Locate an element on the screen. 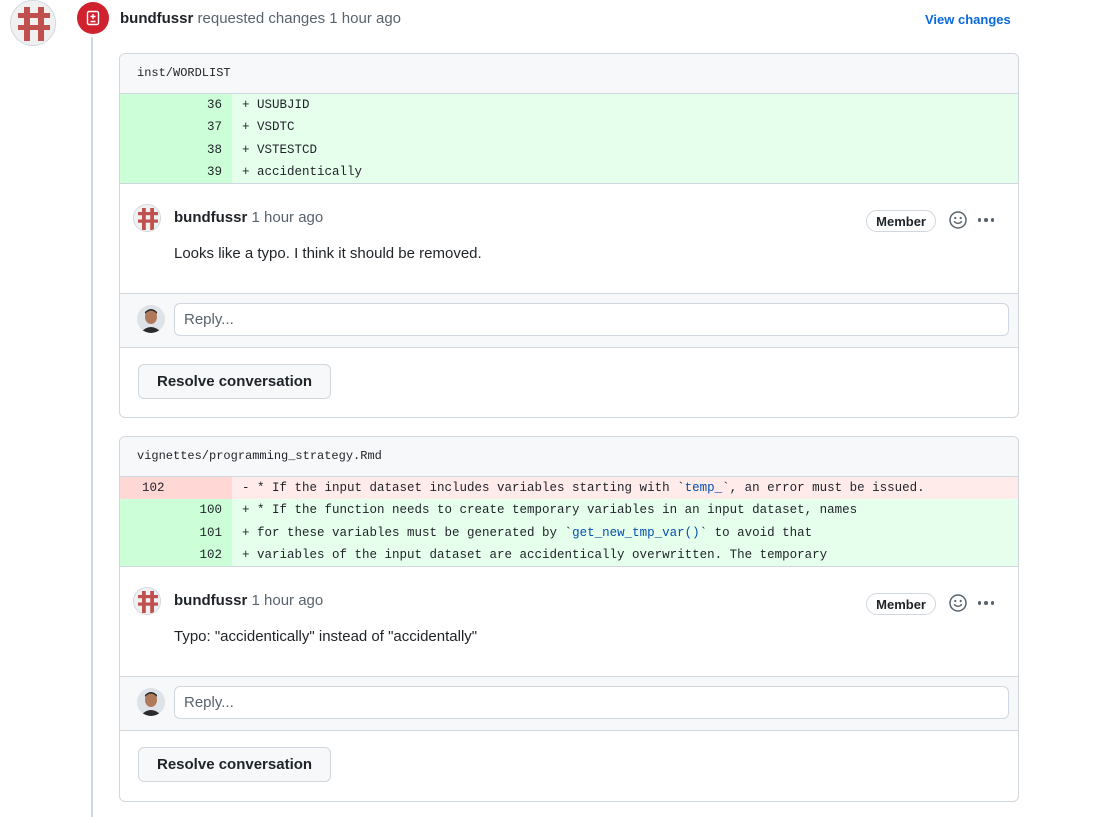 Image resolution: width=1102 pixels, height=817 pixels. new-line-number: 102 is located at coordinates (204, 555).